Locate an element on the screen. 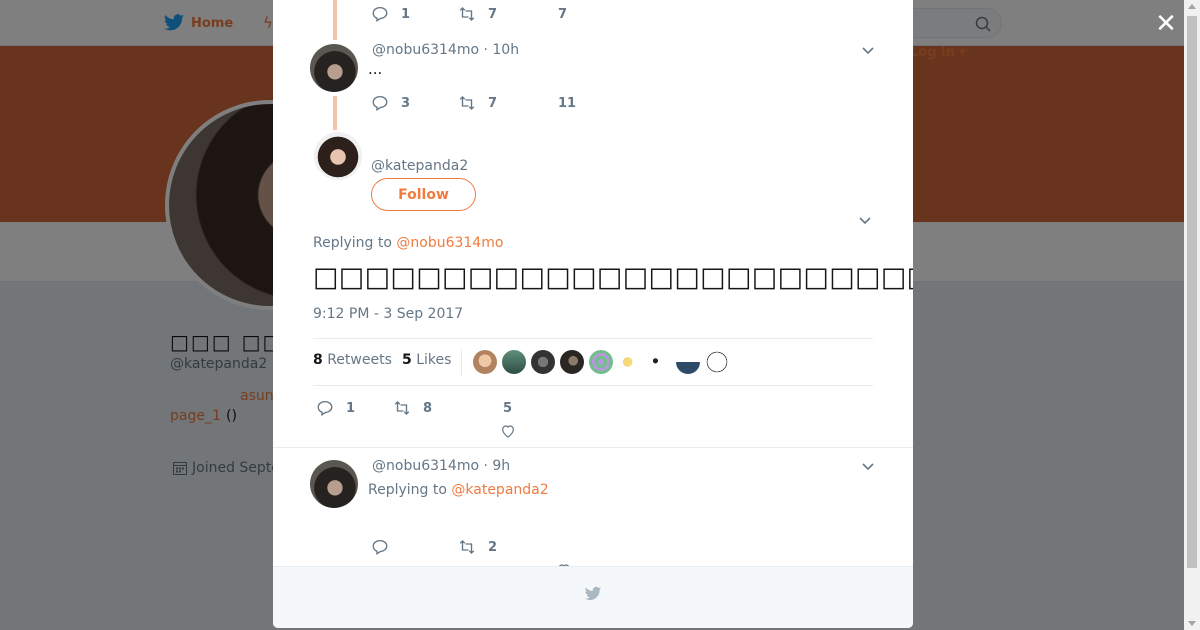 The width and height of the screenshot is (1200, 630). scrollbar is located at coordinates (1192, 315).